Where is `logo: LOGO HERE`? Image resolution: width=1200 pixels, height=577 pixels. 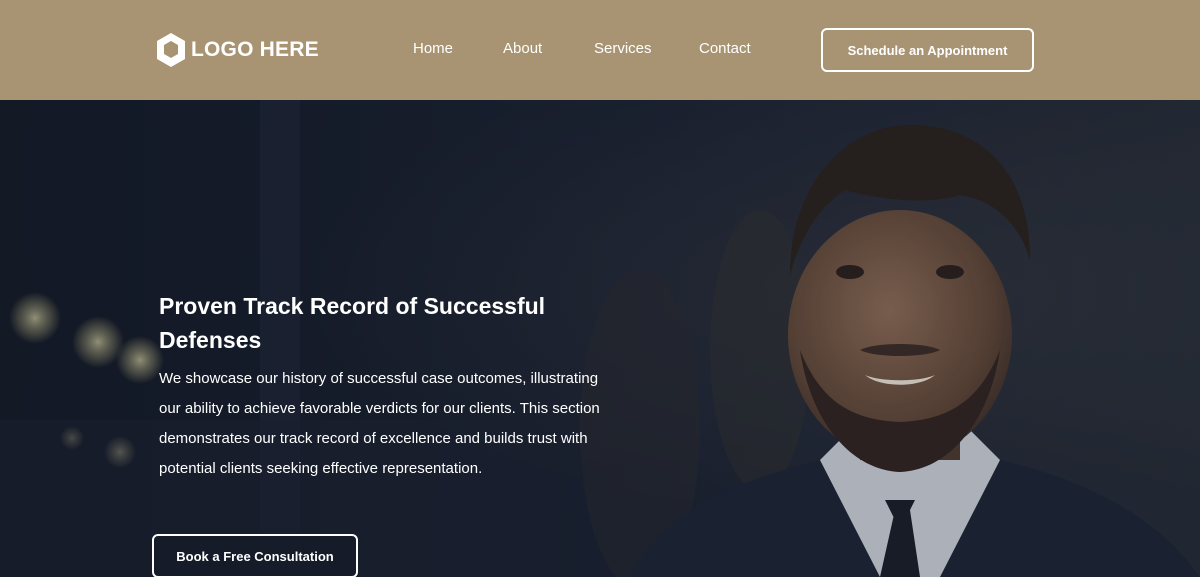
logo: LOGO HERE is located at coordinates (236, 50).